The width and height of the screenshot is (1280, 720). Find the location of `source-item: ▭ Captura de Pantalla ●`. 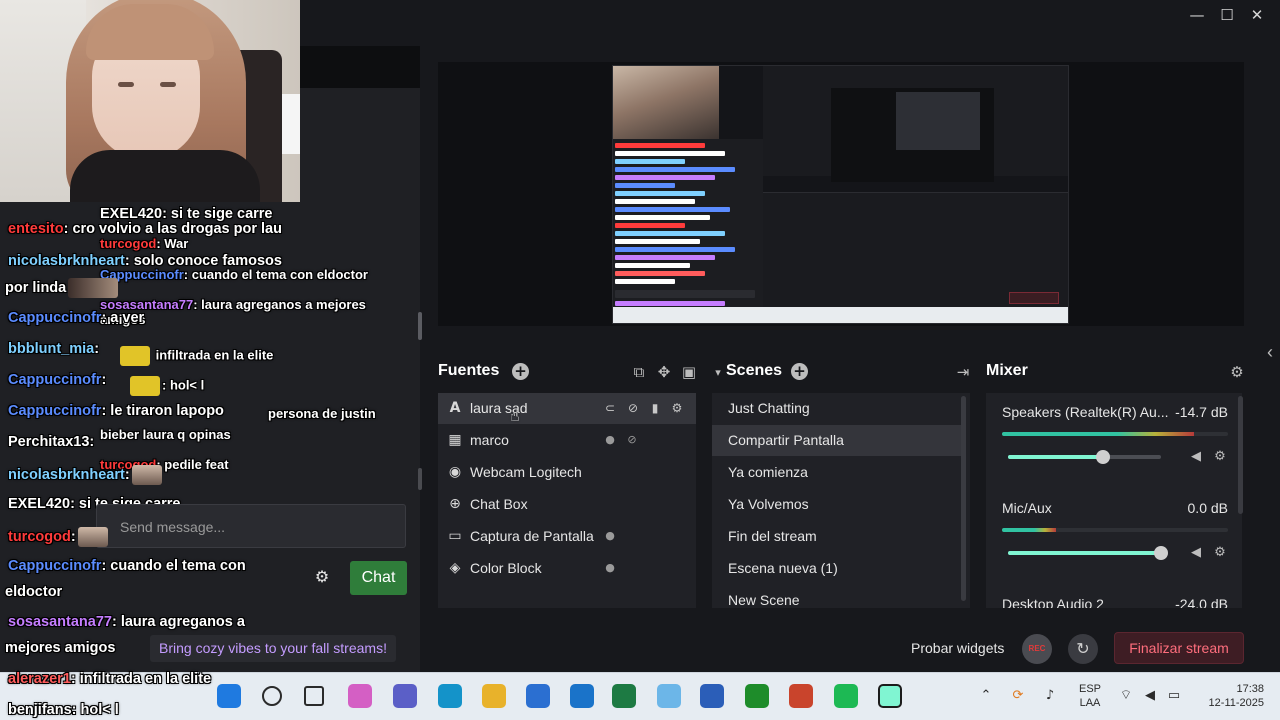

source-item: ▭ Captura de Pantalla ● is located at coordinates (567, 536).